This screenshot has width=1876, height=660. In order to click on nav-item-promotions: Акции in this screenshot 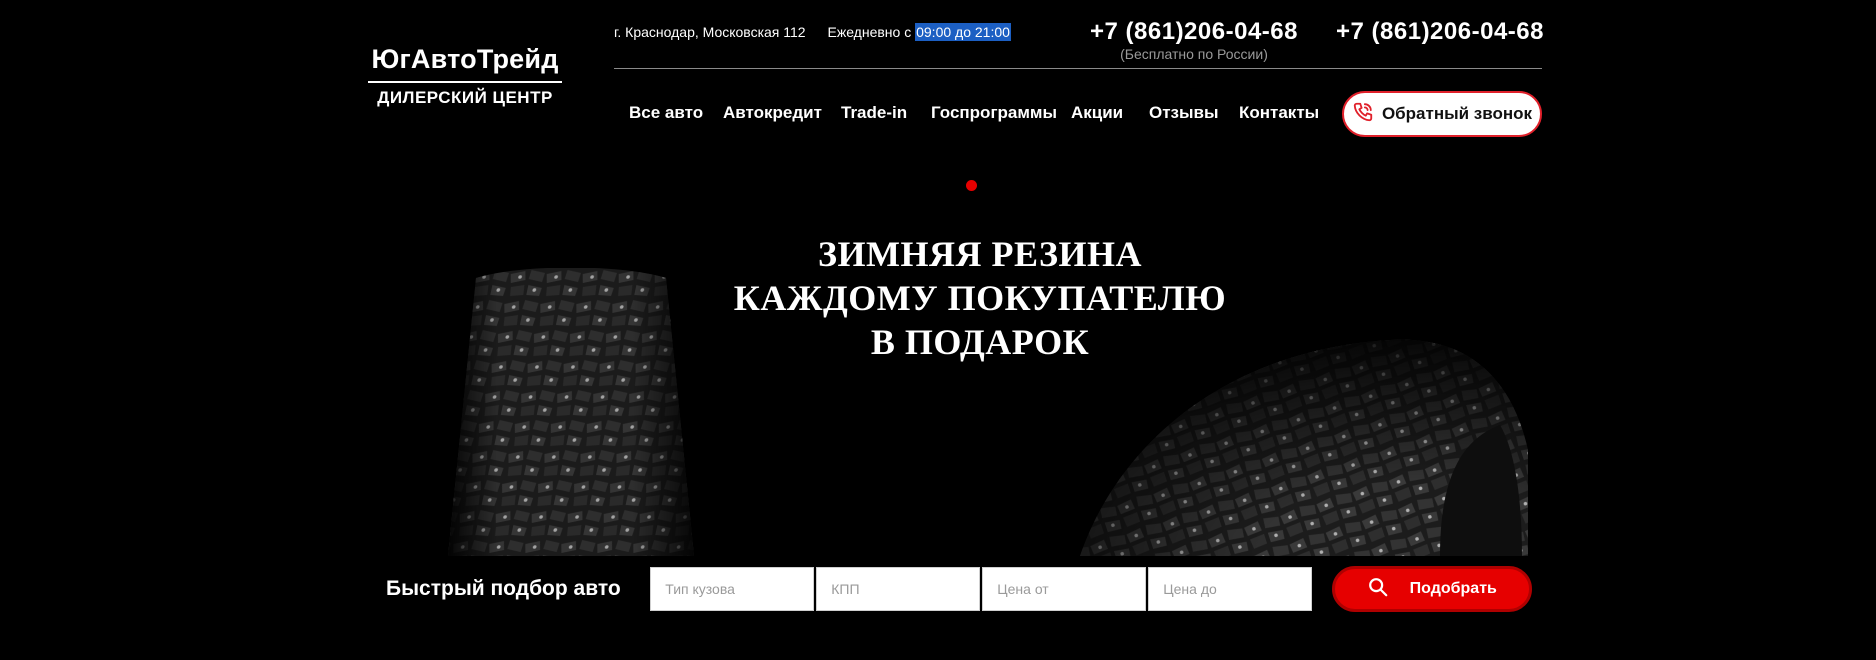, I will do `click(1110, 113)`.